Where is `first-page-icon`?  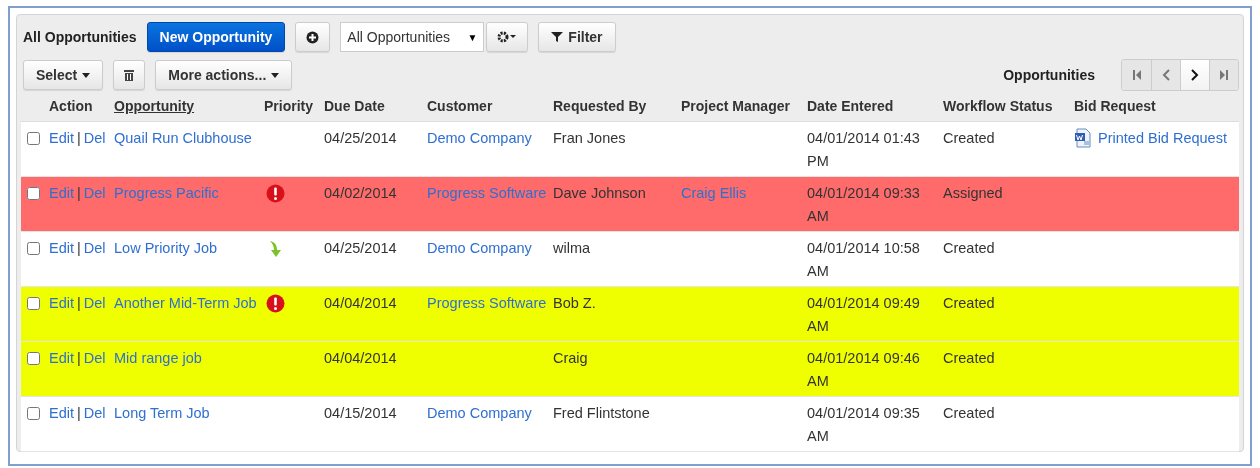 first-page-icon is located at coordinates (1136, 75).